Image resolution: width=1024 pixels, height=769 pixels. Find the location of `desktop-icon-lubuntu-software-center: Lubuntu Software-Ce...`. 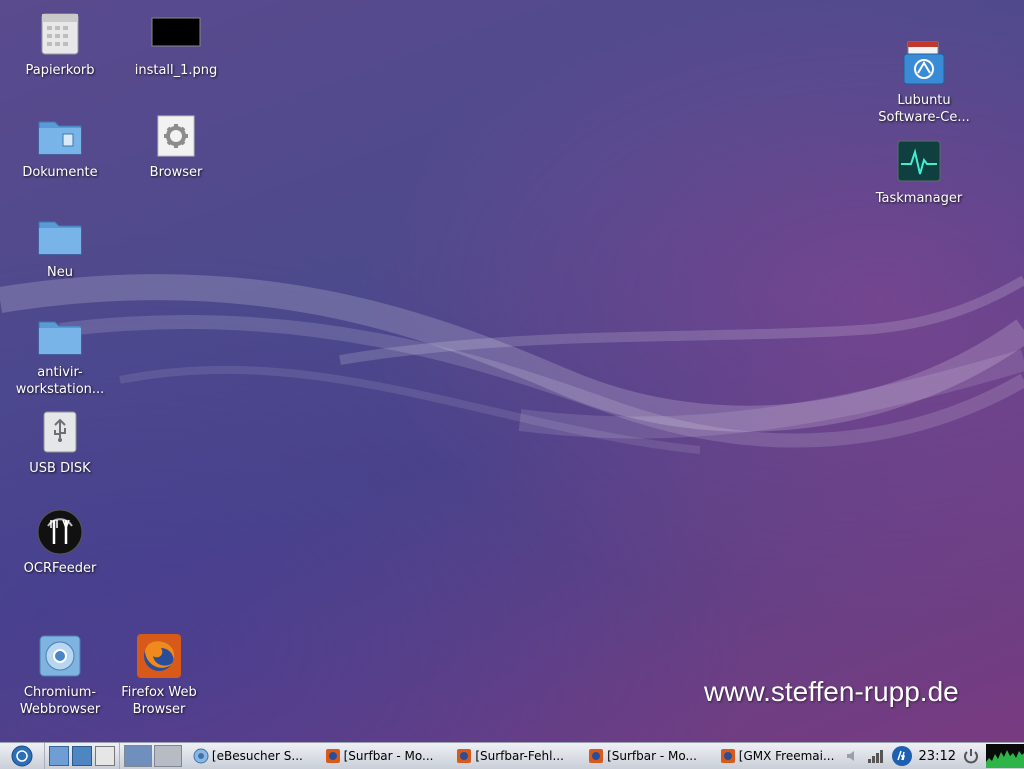

desktop-icon-lubuntu-software-center: Lubuntu Software-Ce... is located at coordinates (924, 83).